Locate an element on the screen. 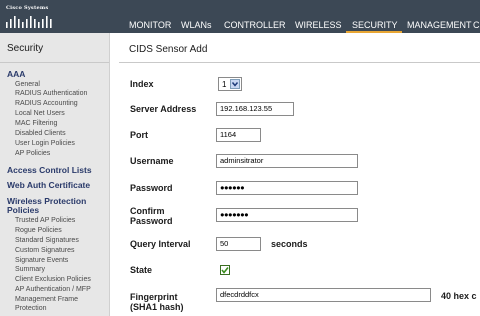 The image size is (480, 316). sidebar-item-standard-signatures: Standard Signatures is located at coordinates (47, 240).